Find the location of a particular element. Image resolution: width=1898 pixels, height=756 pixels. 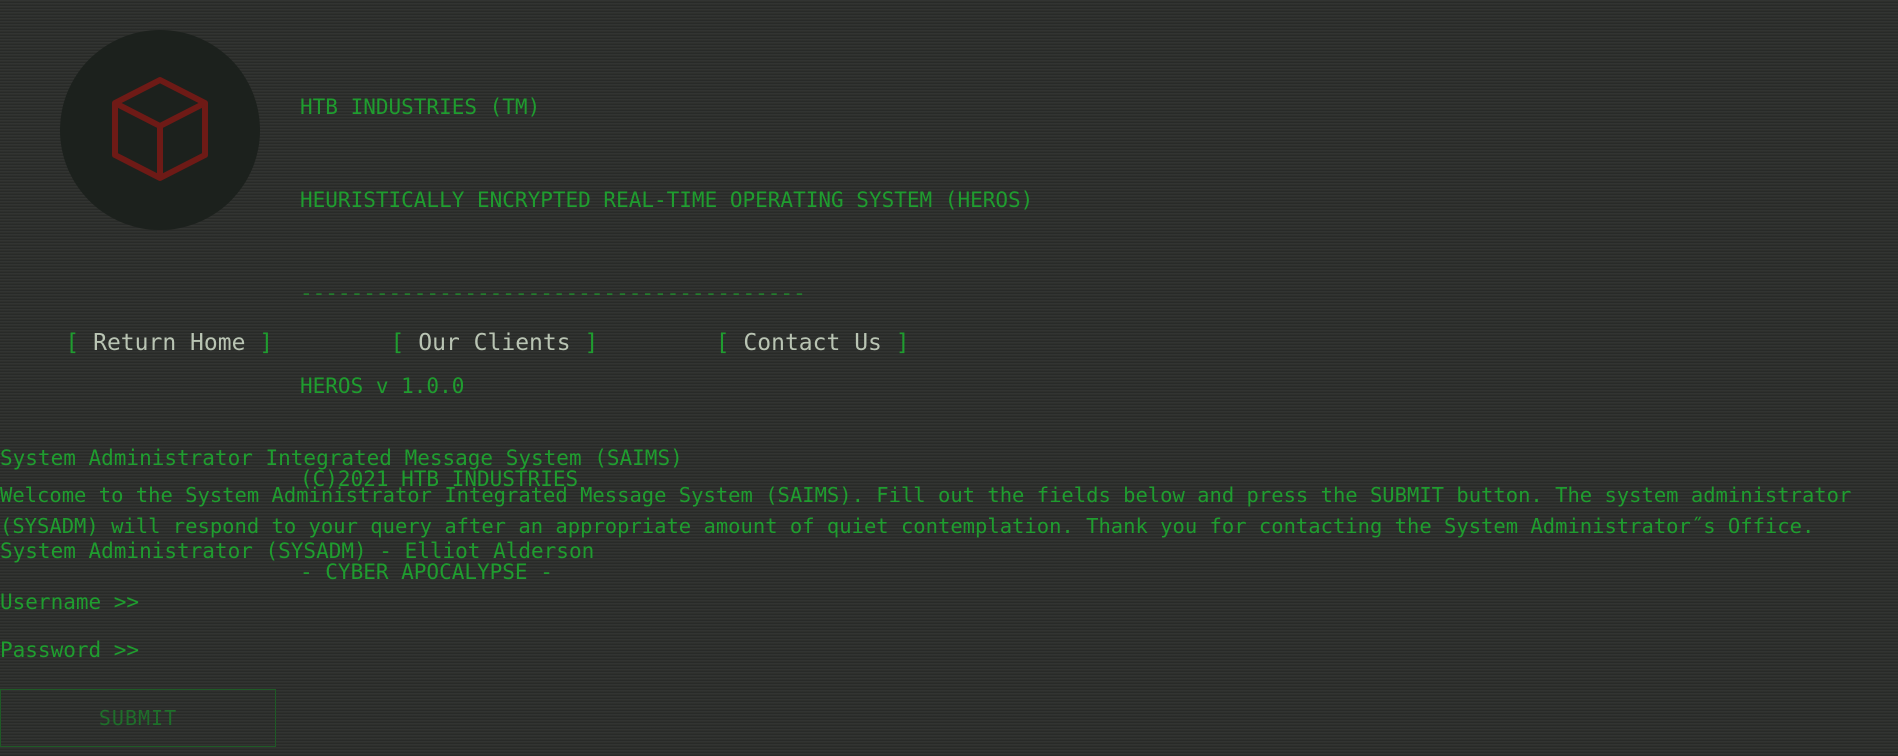

logo is located at coordinates (160, 130).